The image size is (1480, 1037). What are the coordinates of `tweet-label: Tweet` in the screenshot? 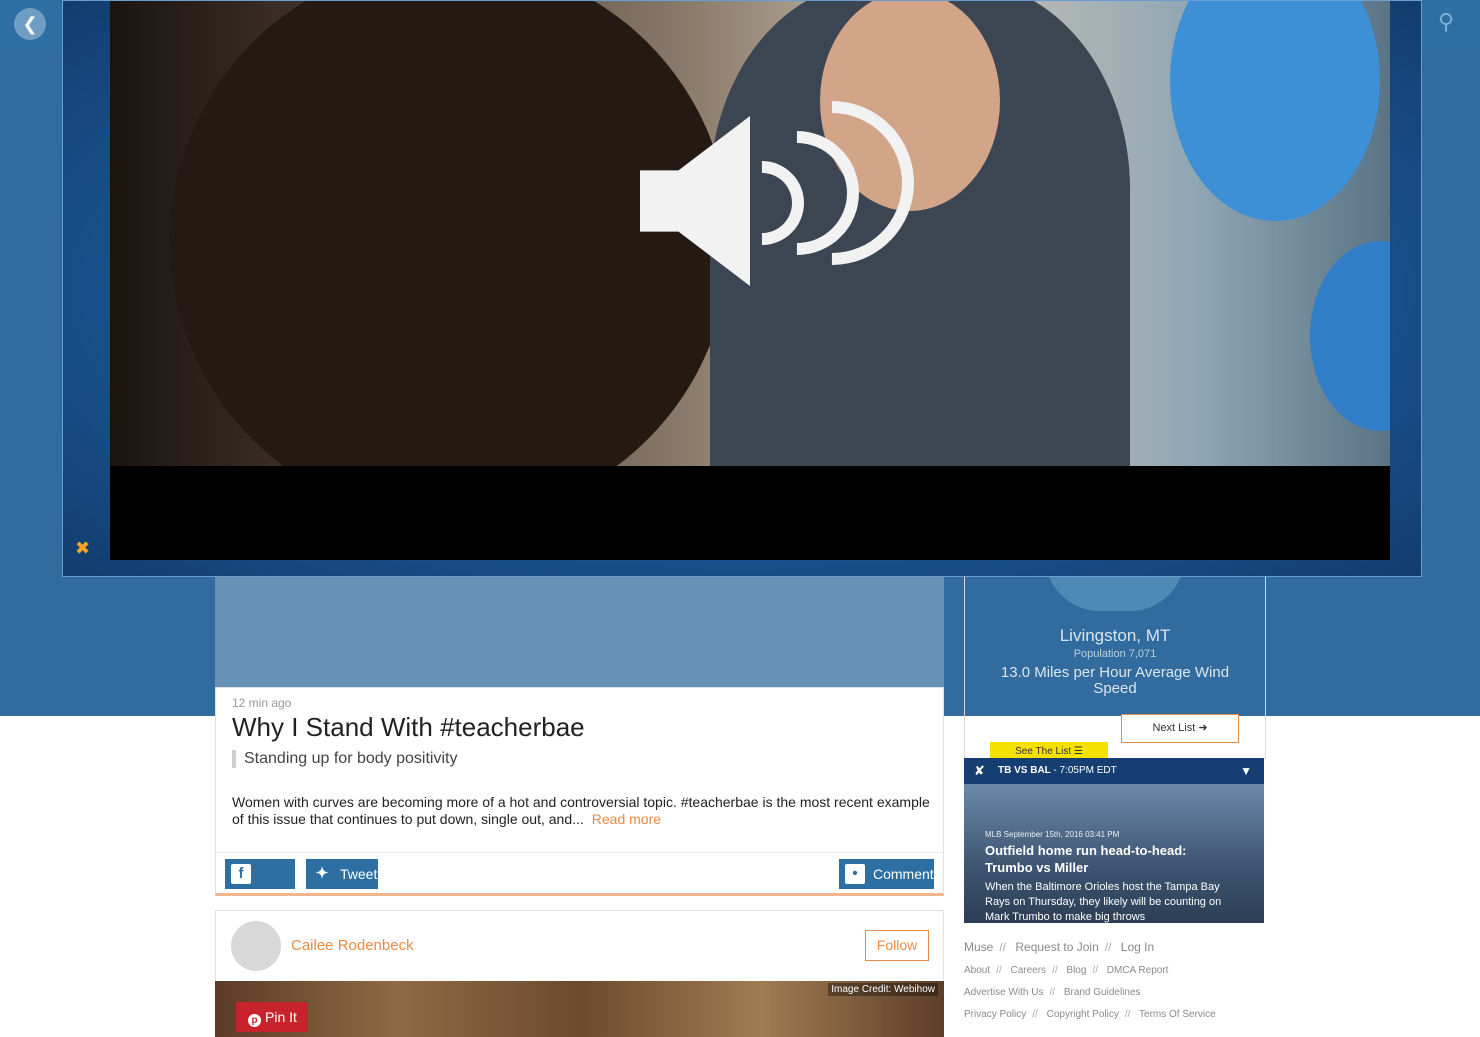 It's located at (359, 874).